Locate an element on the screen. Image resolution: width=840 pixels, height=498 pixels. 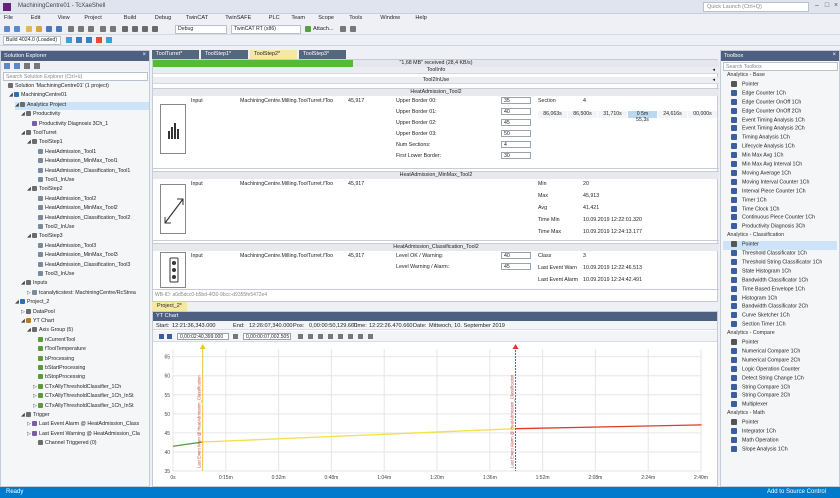
solution-tree-item: HeatAdmission_MinMax_Tool2 is located at coordinates (75, 209).